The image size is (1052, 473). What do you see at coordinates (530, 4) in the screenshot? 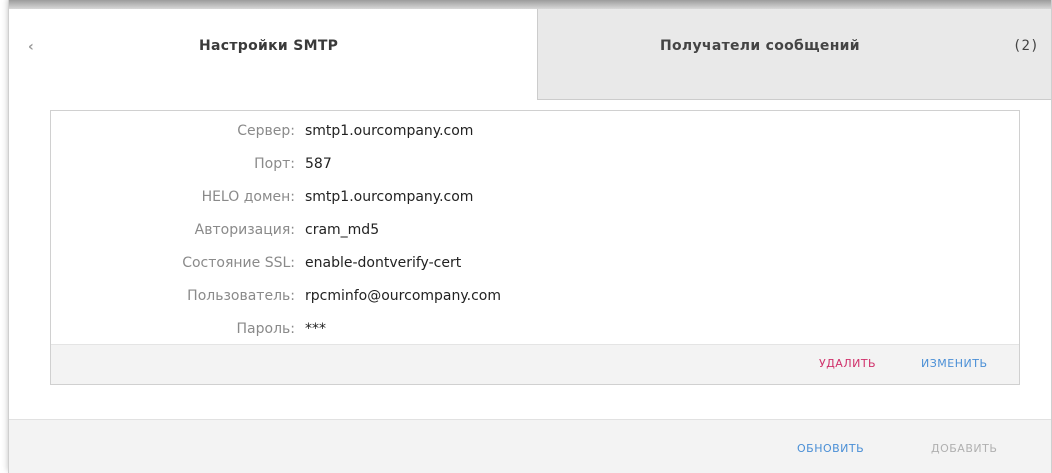
I see `panel-top-border` at bounding box center [530, 4].